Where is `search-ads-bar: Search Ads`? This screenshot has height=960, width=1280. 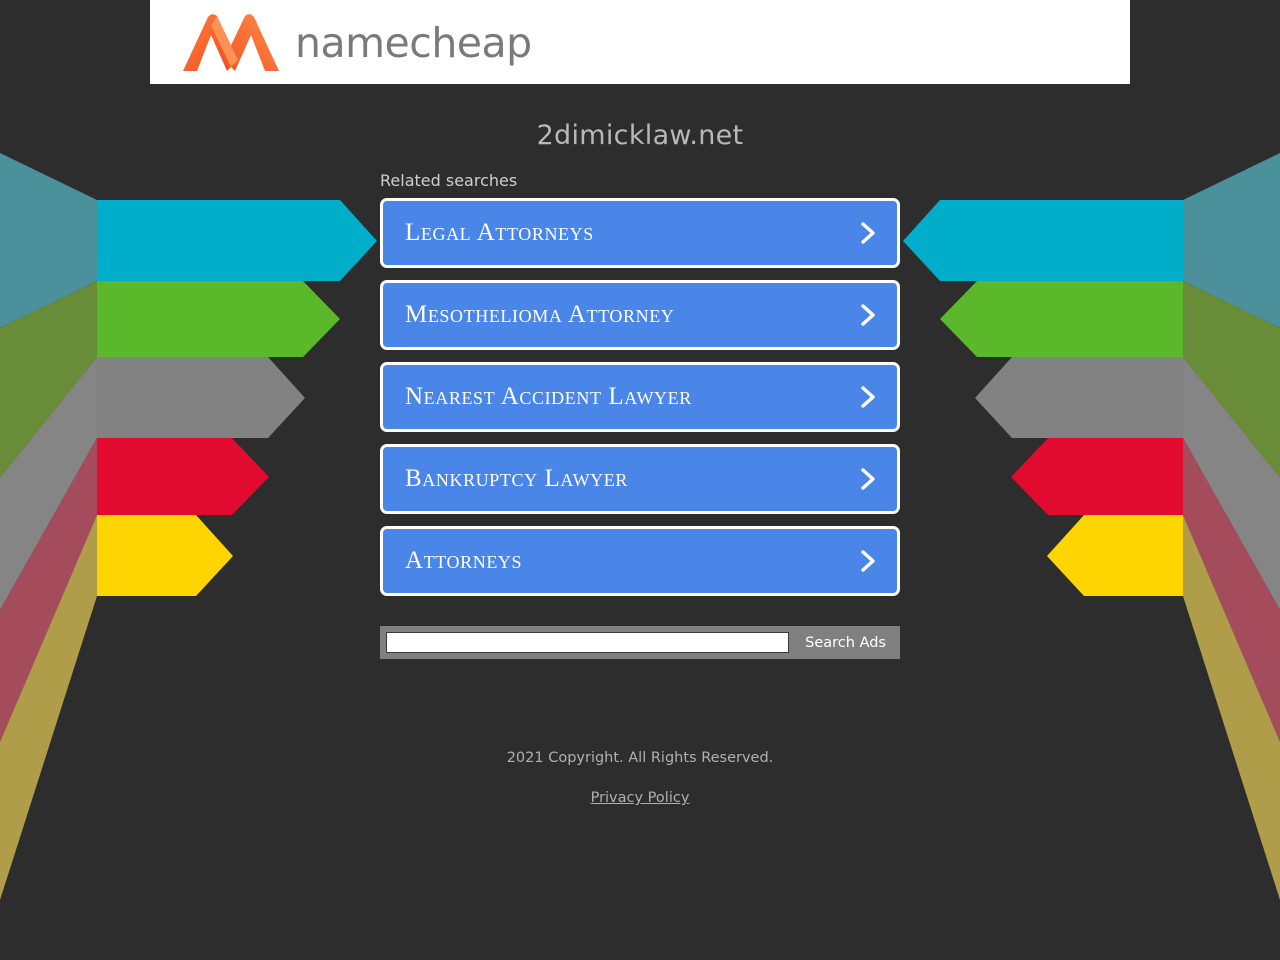 search-ads-bar: Search Ads is located at coordinates (640, 642).